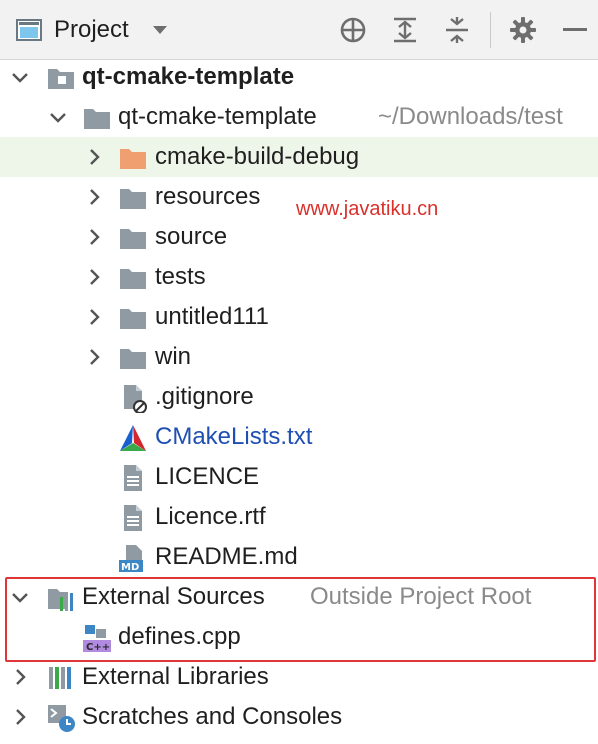  Describe the element at coordinates (29, 30) in the screenshot. I see `project-window-icon` at that location.